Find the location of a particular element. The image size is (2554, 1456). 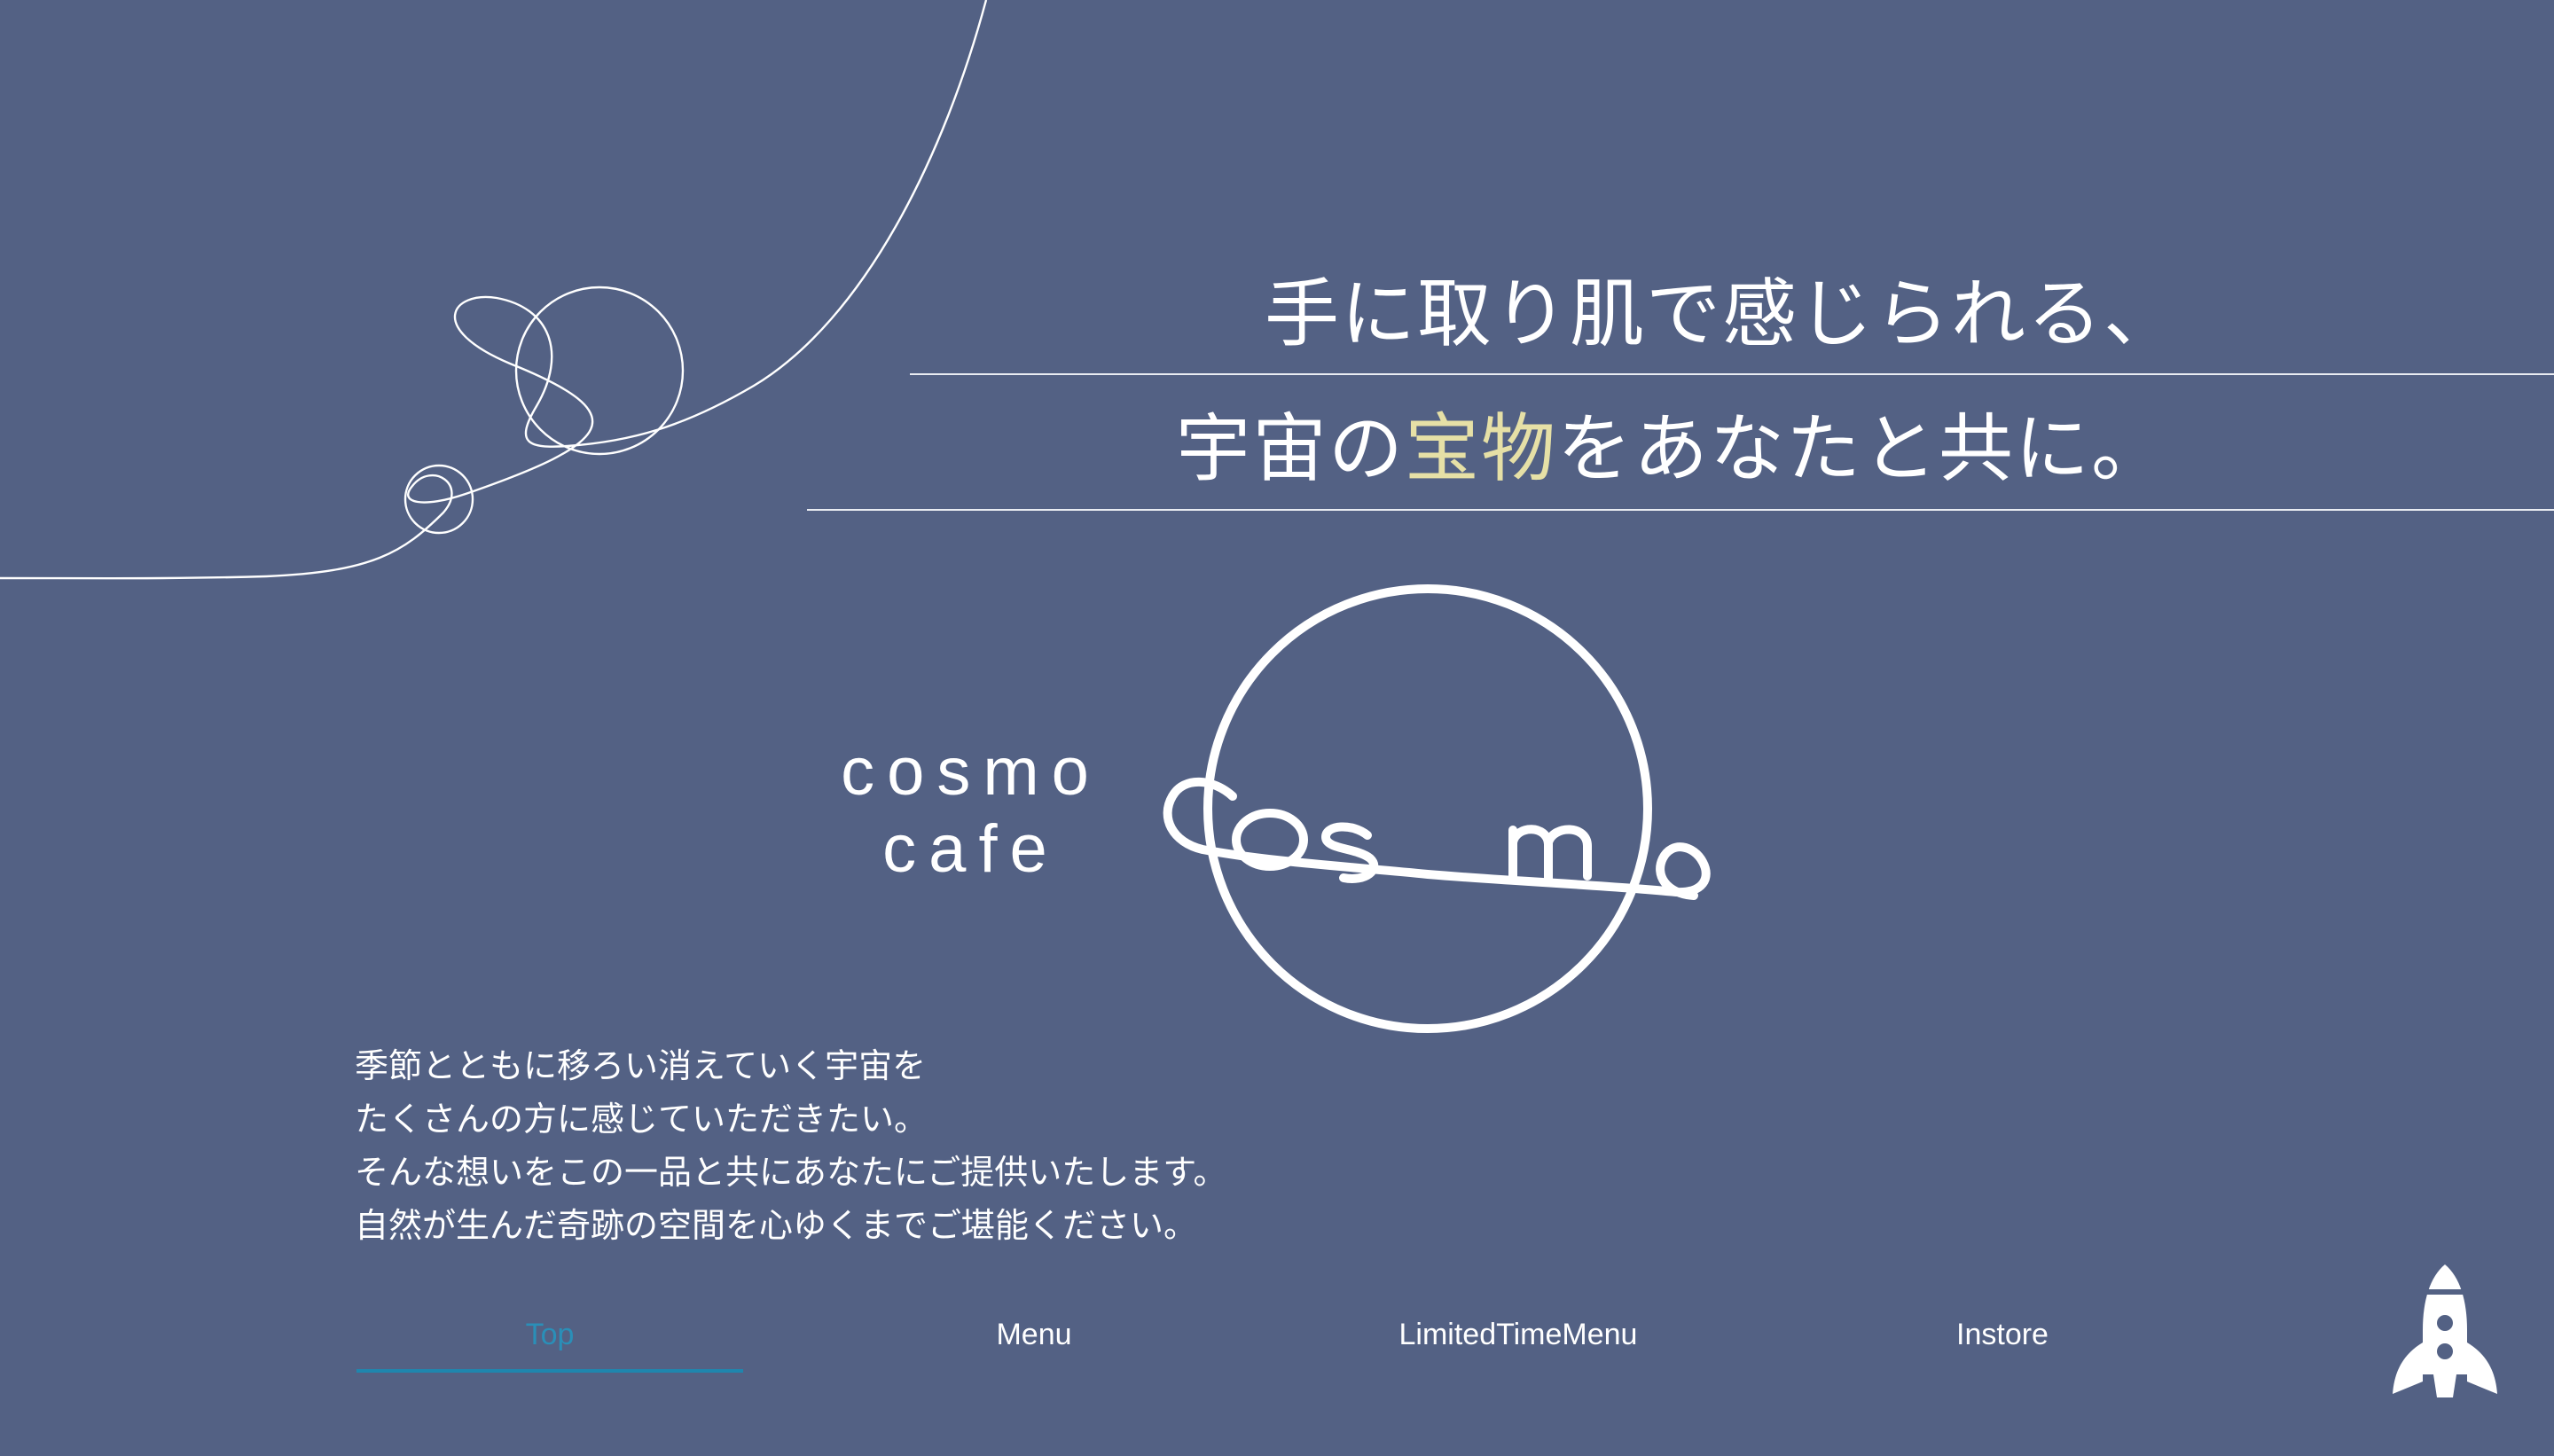

brand-name-line-2: cafe is located at coordinates (971, 848).